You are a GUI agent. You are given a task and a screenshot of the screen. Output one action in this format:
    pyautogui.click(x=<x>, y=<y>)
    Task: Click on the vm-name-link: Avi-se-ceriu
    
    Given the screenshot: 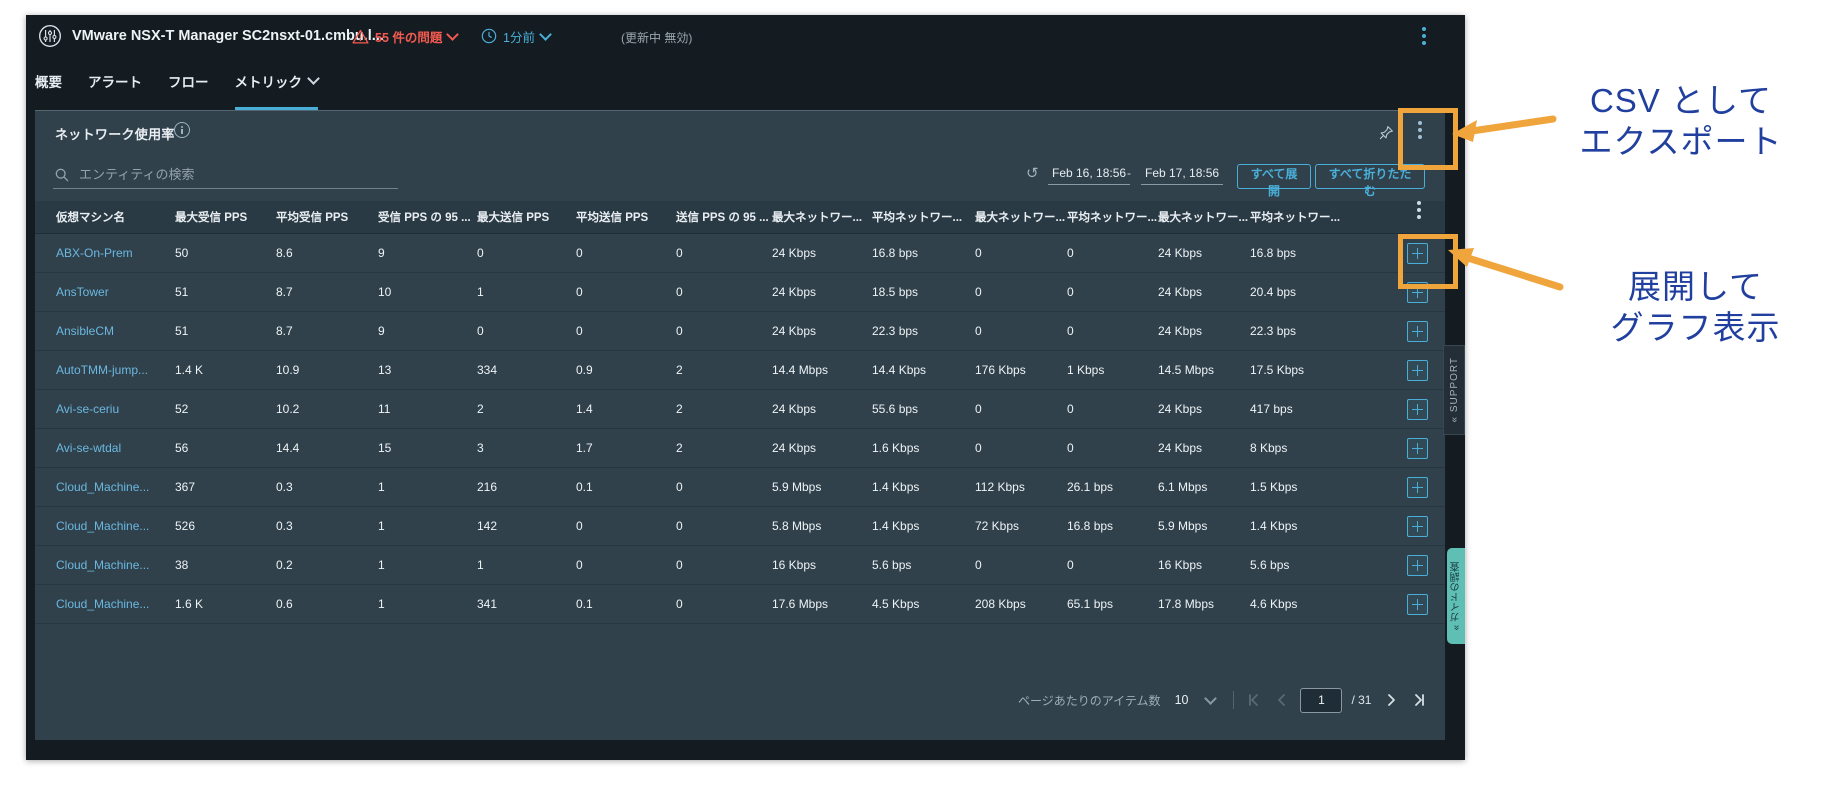 What is the action you would take?
    pyautogui.click(x=115, y=409)
    